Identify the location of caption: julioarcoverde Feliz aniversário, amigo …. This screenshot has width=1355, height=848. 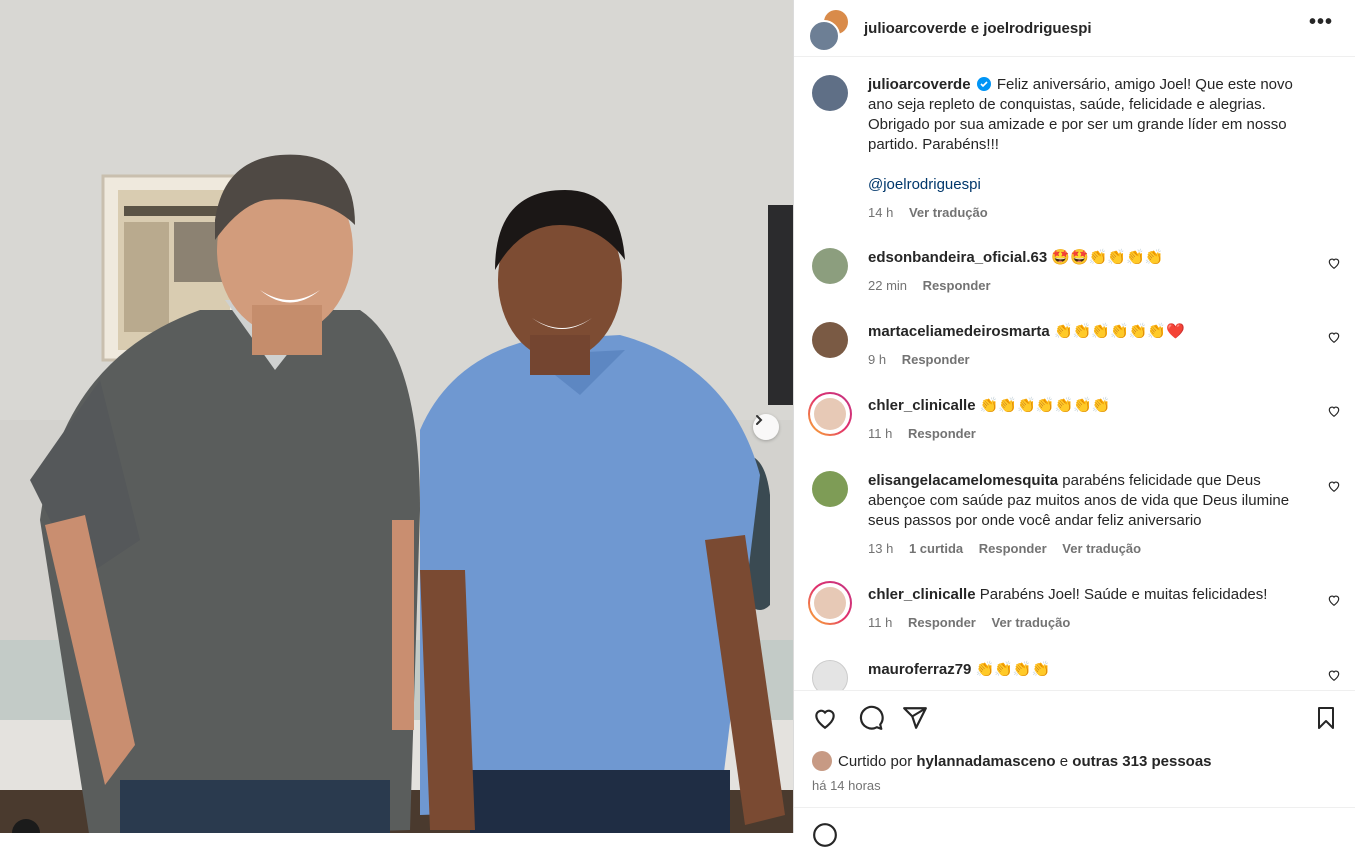
(1076, 150).